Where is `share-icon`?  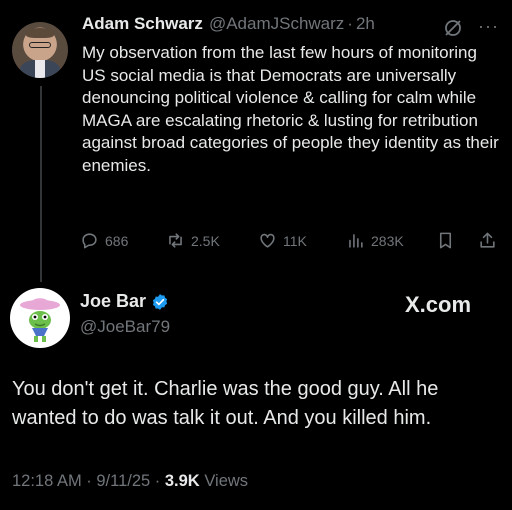 share-icon is located at coordinates (487, 240).